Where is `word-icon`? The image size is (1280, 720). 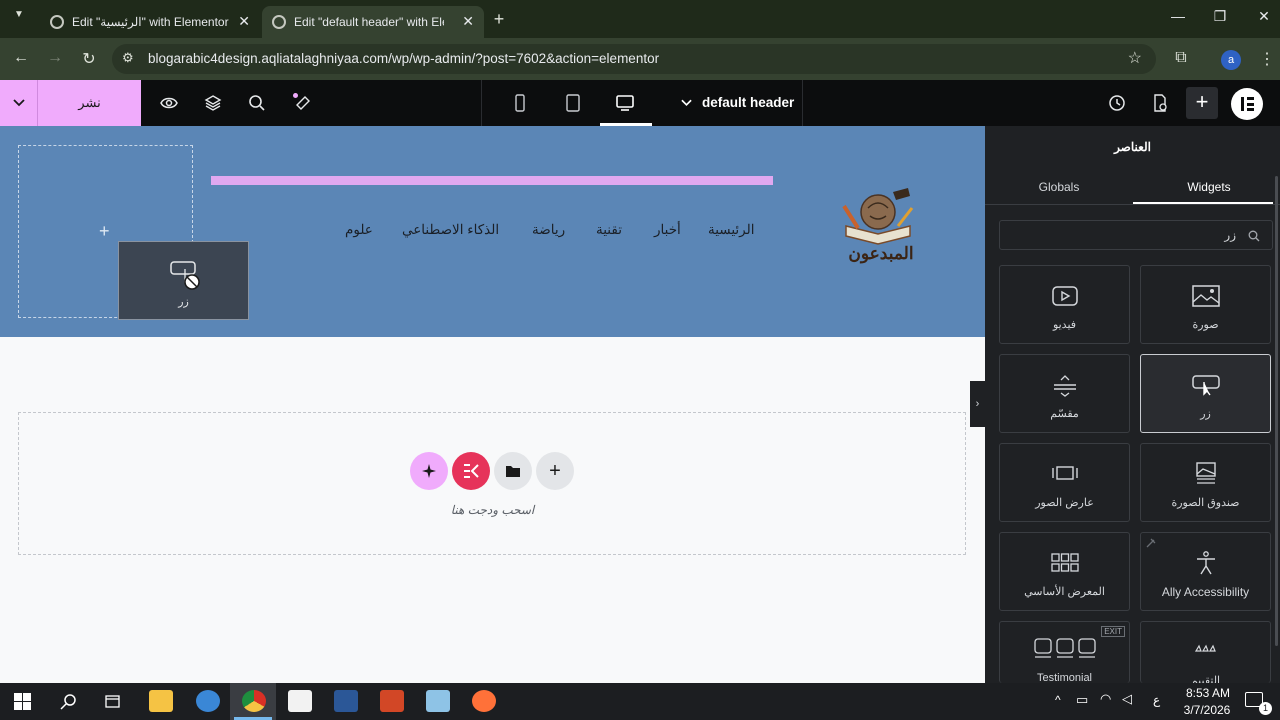
word-icon is located at coordinates (346, 701).